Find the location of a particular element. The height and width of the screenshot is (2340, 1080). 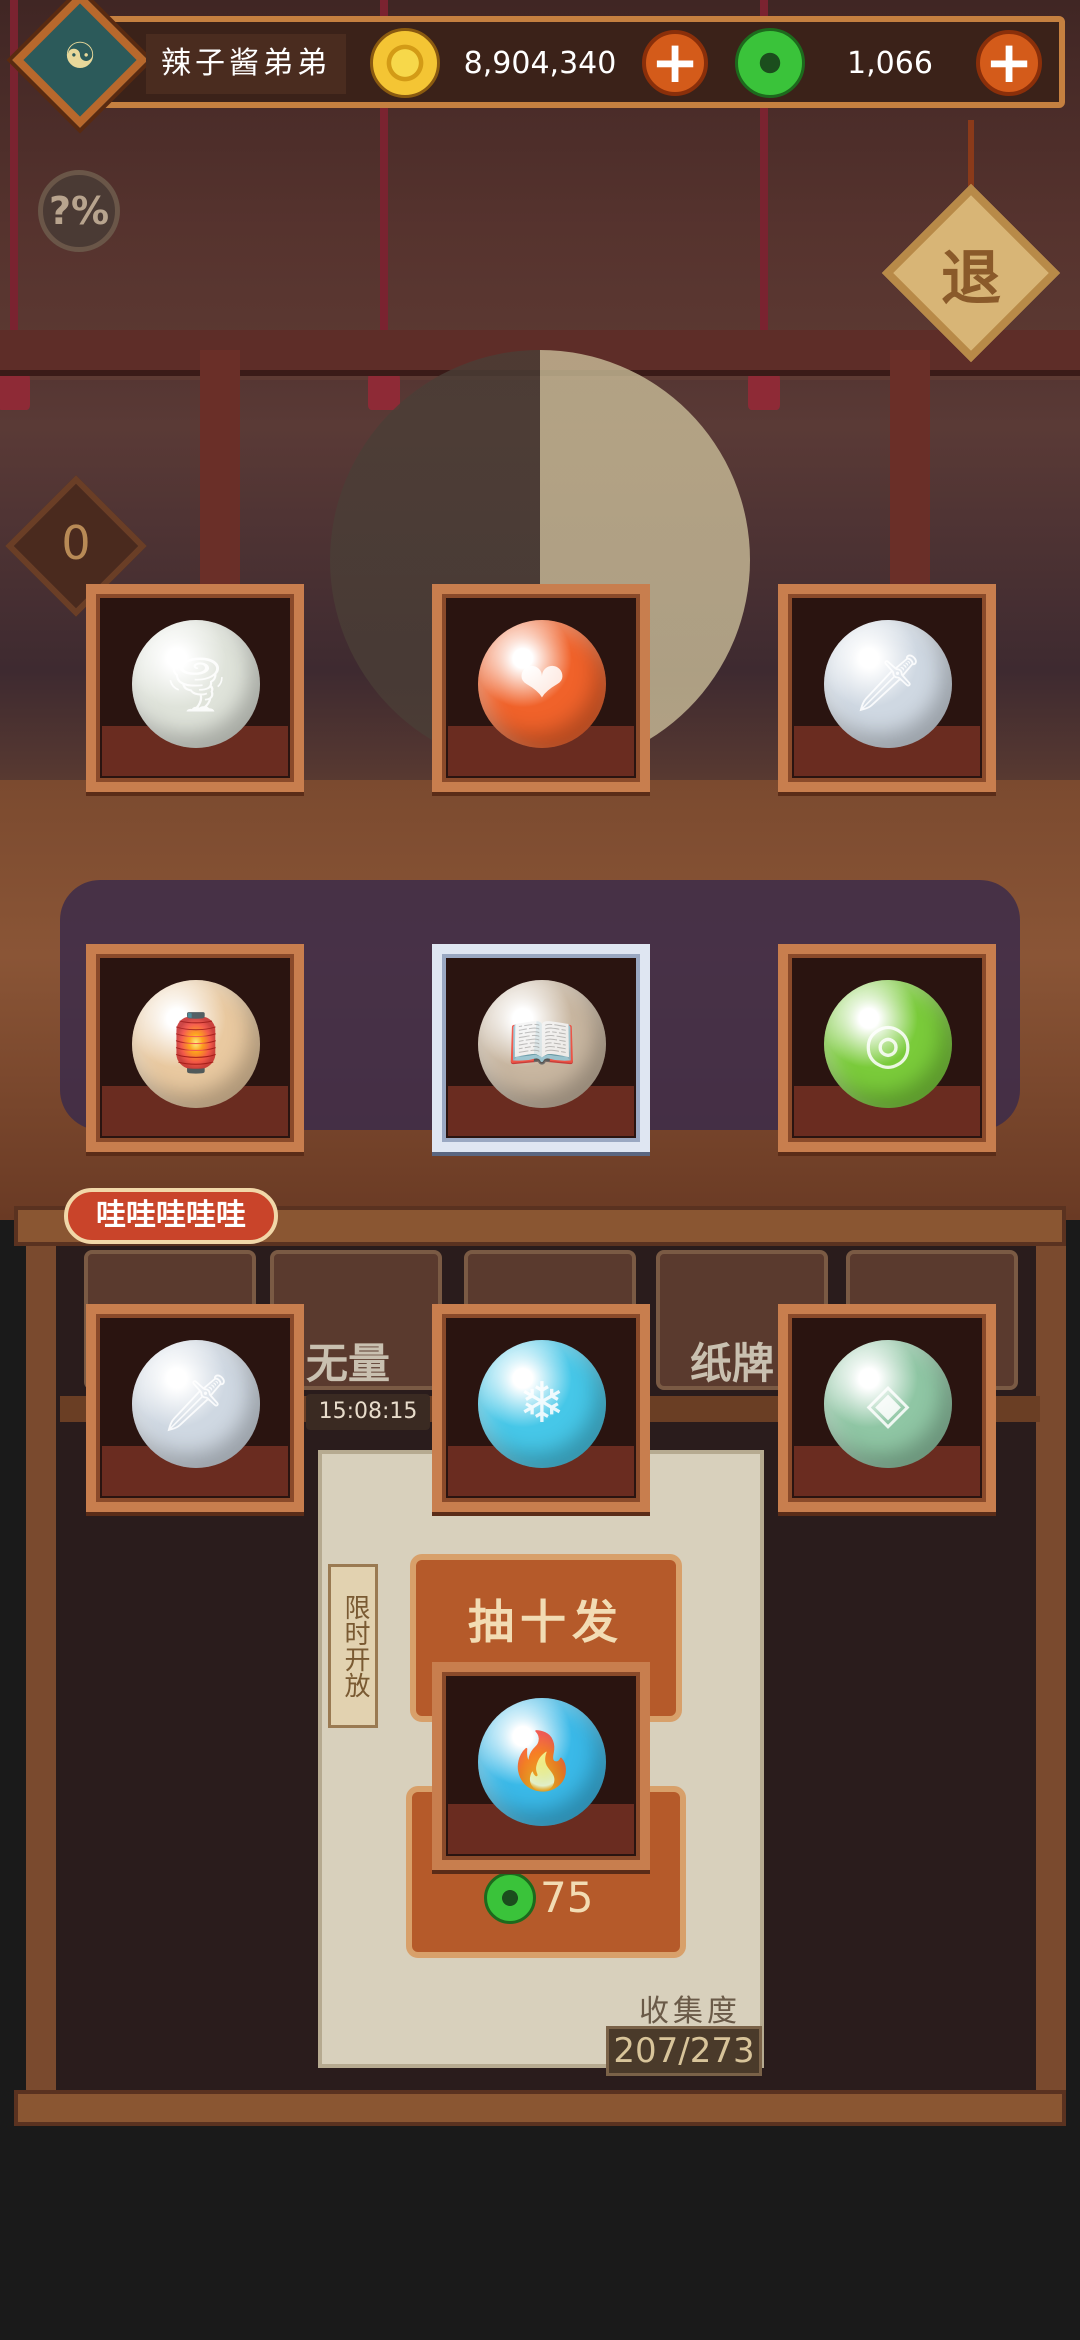

gold-coin-icon is located at coordinates (405, 63).